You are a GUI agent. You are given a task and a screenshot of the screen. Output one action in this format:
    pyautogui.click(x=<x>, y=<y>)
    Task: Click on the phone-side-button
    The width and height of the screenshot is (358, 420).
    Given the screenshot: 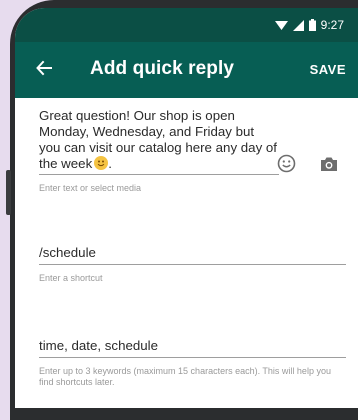 What is the action you would take?
    pyautogui.click(x=8, y=192)
    